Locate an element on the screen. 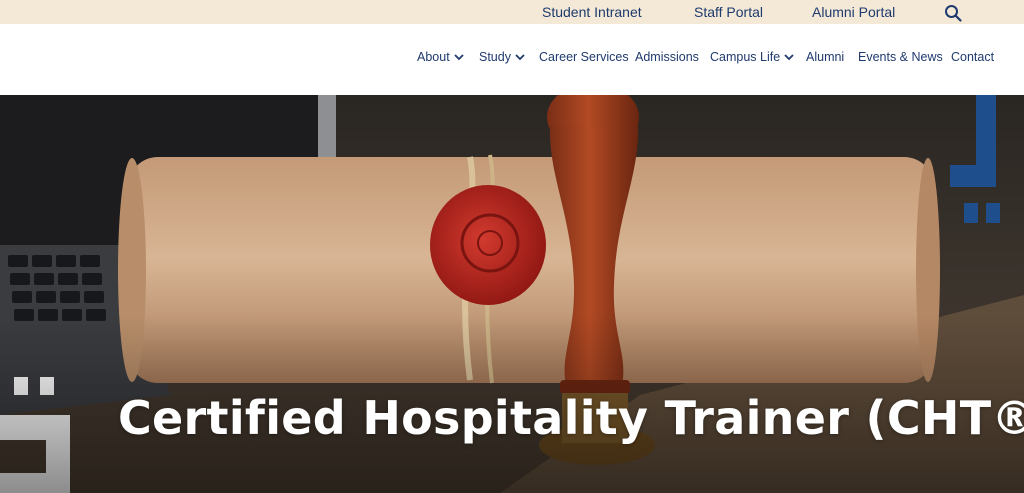  hero-title: Certified Hospitality Trainer (CHT®) is located at coordinates (571, 418).